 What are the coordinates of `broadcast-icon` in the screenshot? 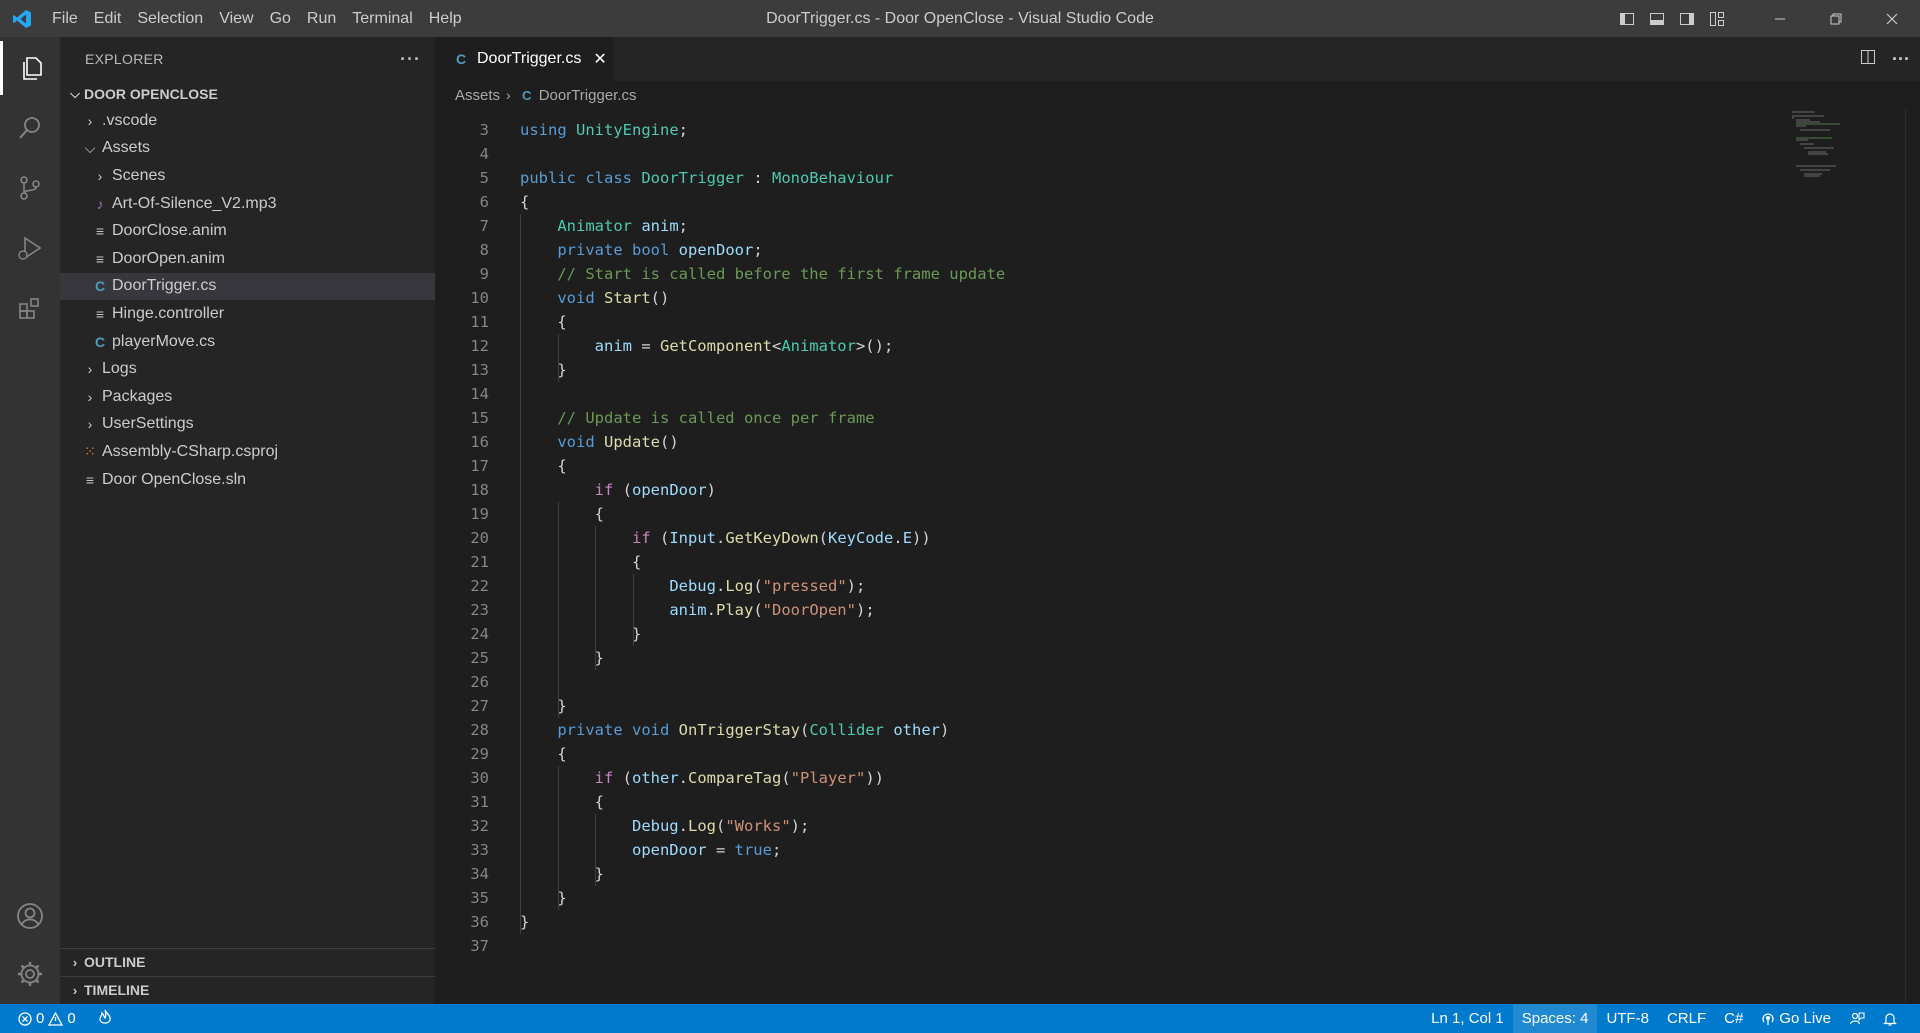 It's located at (1768, 1018).